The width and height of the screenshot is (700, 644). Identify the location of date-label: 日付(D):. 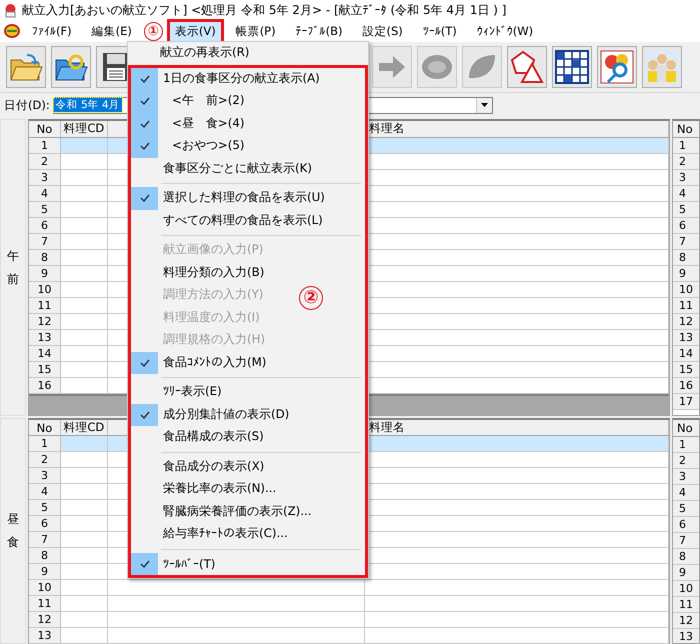
(27, 105).